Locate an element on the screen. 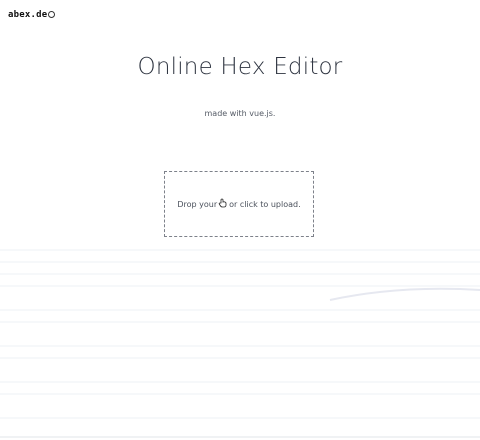 The height and width of the screenshot is (440, 480). hand-cursor-icon is located at coordinates (222, 203).